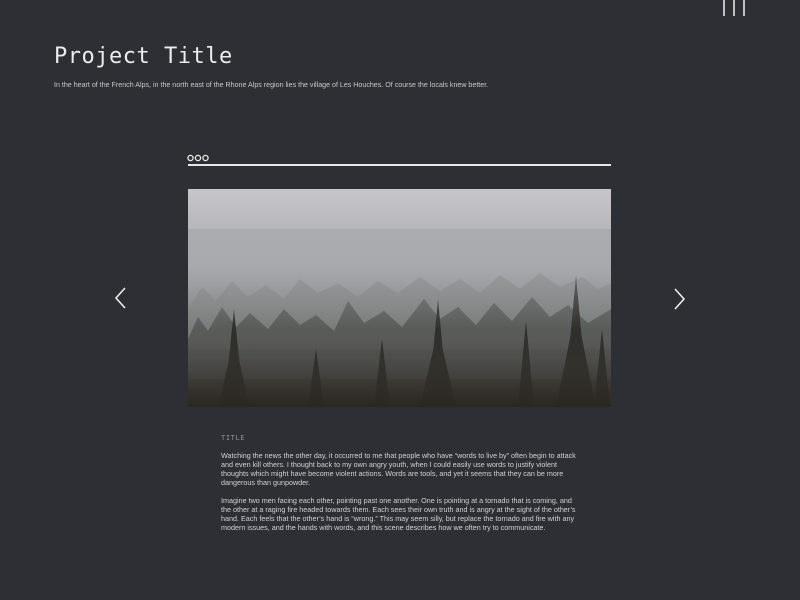 Image resolution: width=800 pixels, height=600 pixels. I want to click on window-dots-icon, so click(199, 154).